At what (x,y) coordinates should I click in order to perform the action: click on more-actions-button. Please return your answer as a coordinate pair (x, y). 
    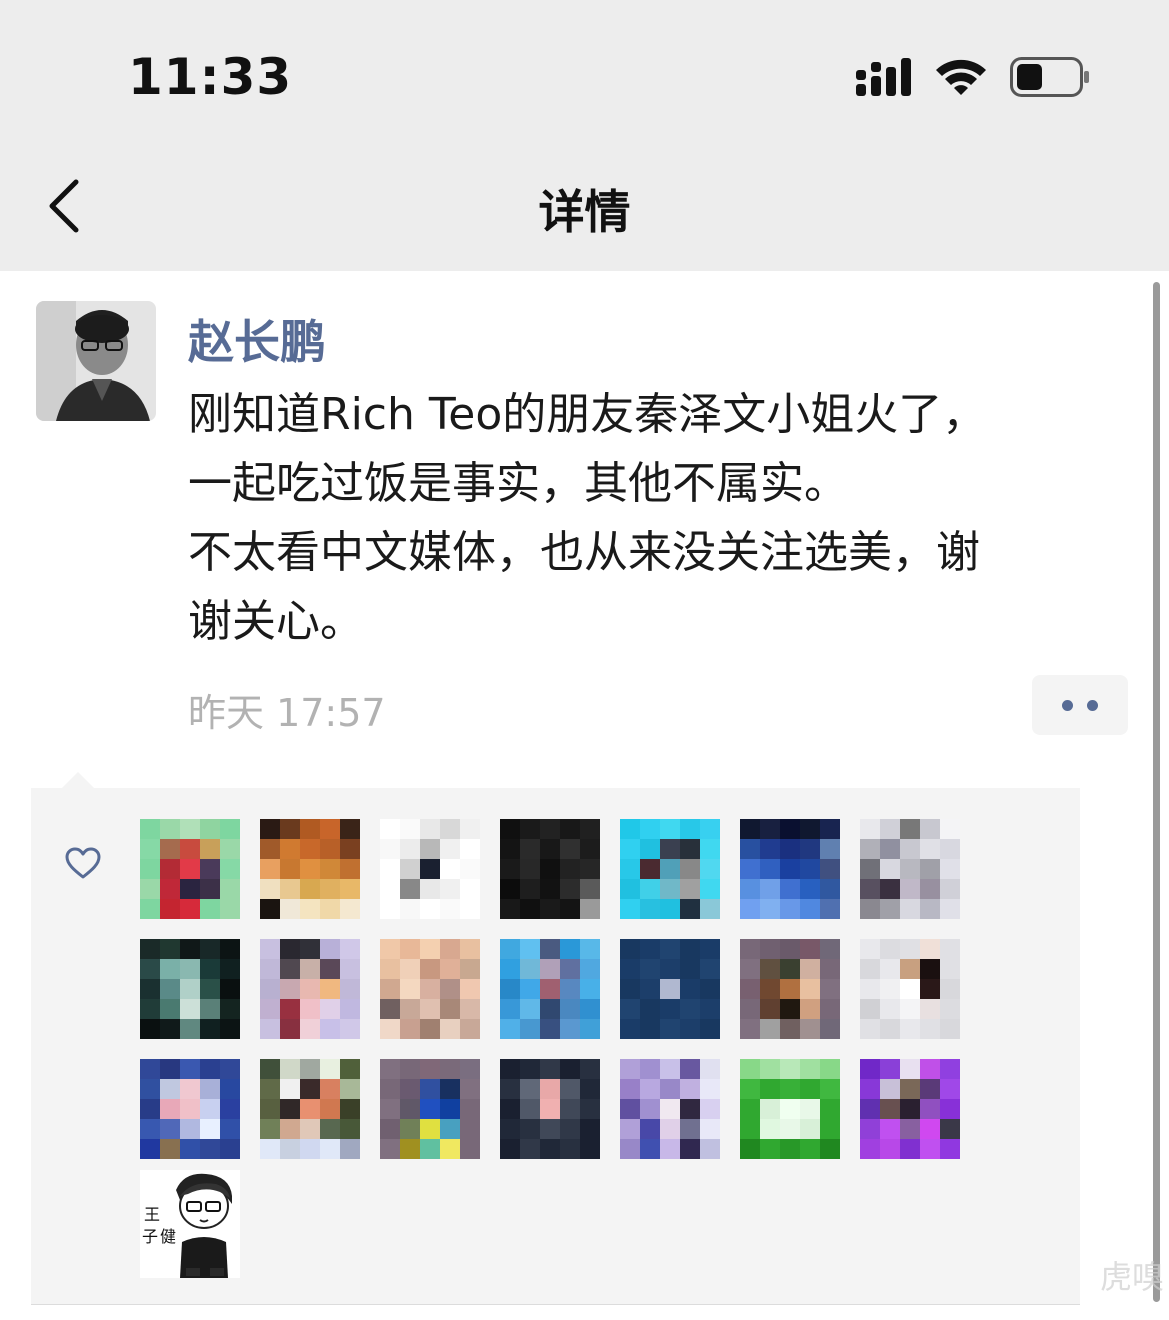
    Looking at the image, I should click on (1080, 705).